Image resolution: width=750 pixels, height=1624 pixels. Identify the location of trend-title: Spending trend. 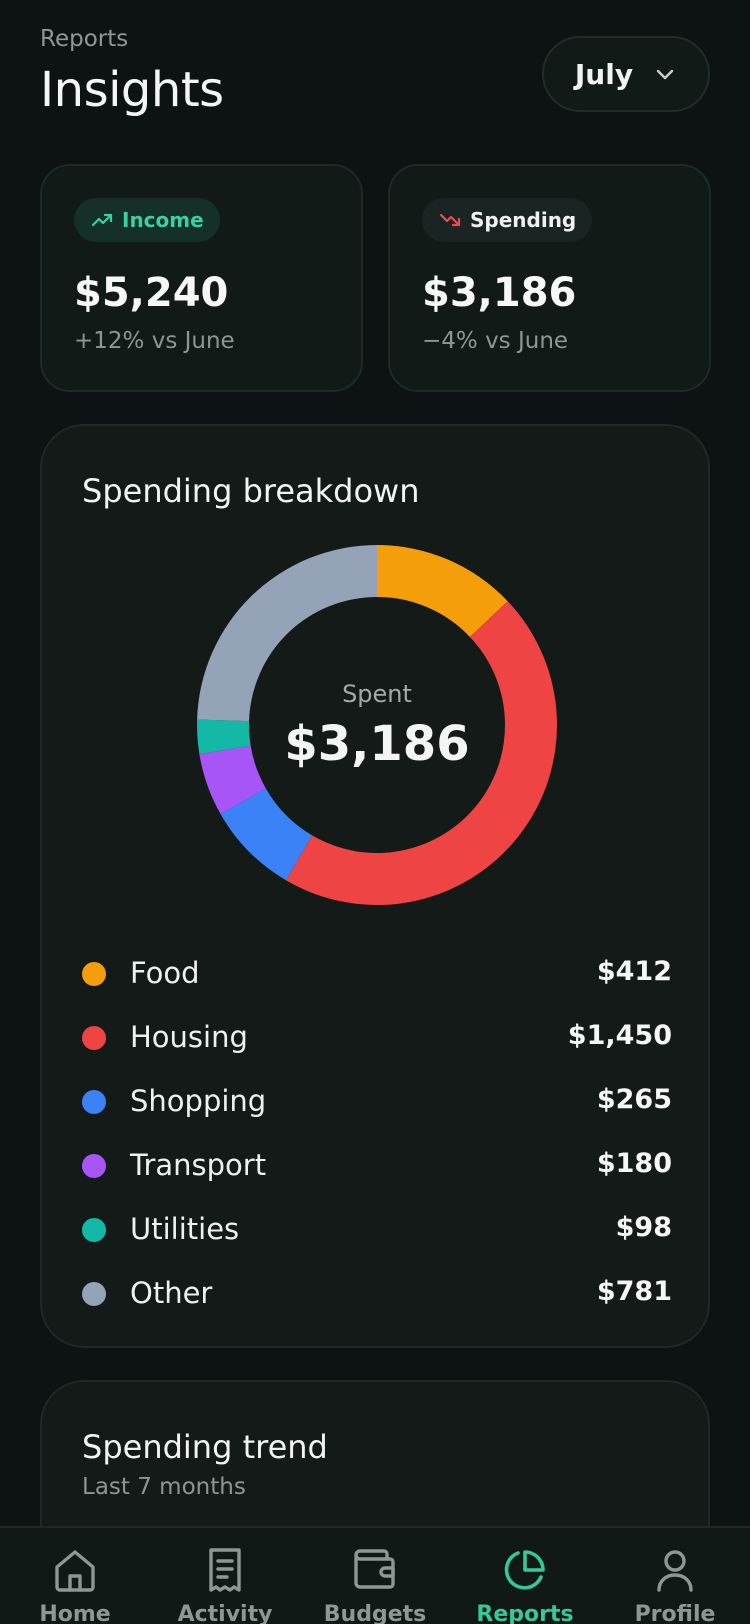
(205, 1447).